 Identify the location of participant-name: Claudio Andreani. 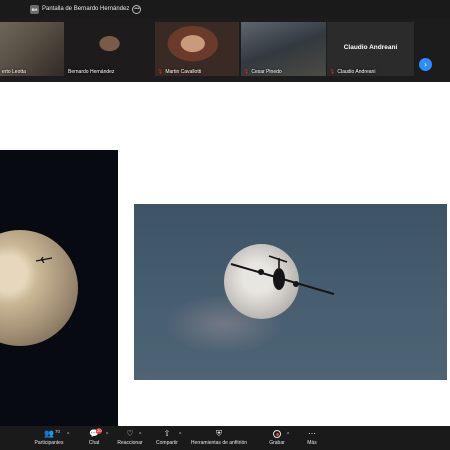
(356, 72).